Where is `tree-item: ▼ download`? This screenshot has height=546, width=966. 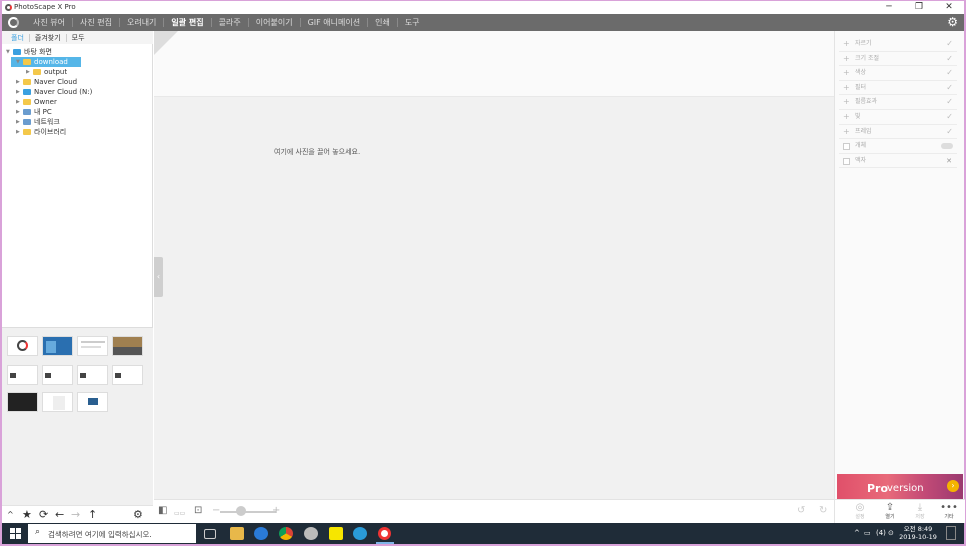 tree-item: ▼ download is located at coordinates (77, 62).